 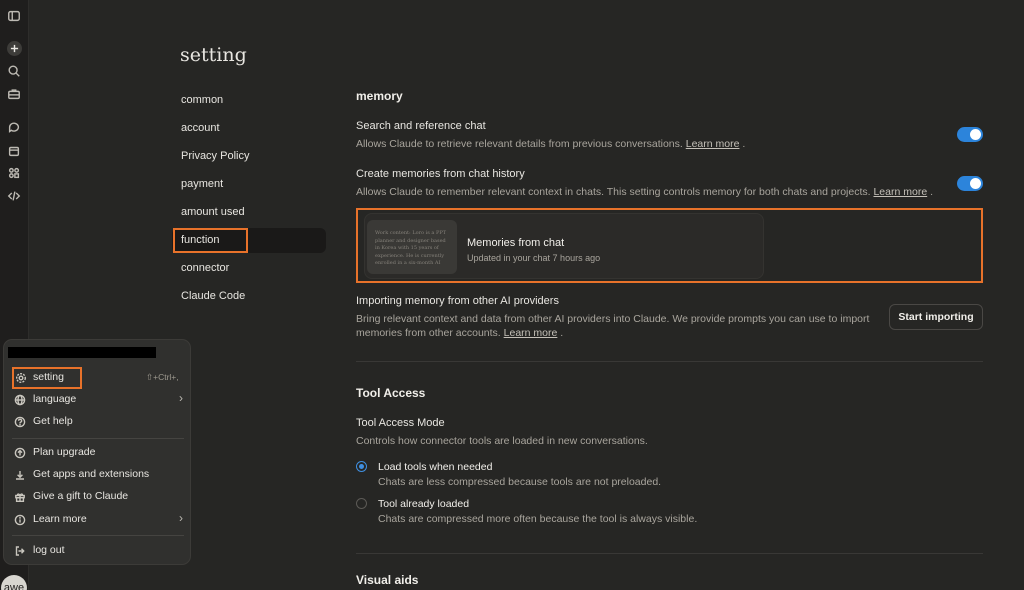 I want to click on setting-shortcut: ⇧+Ctrl+,, so click(x=162, y=377).